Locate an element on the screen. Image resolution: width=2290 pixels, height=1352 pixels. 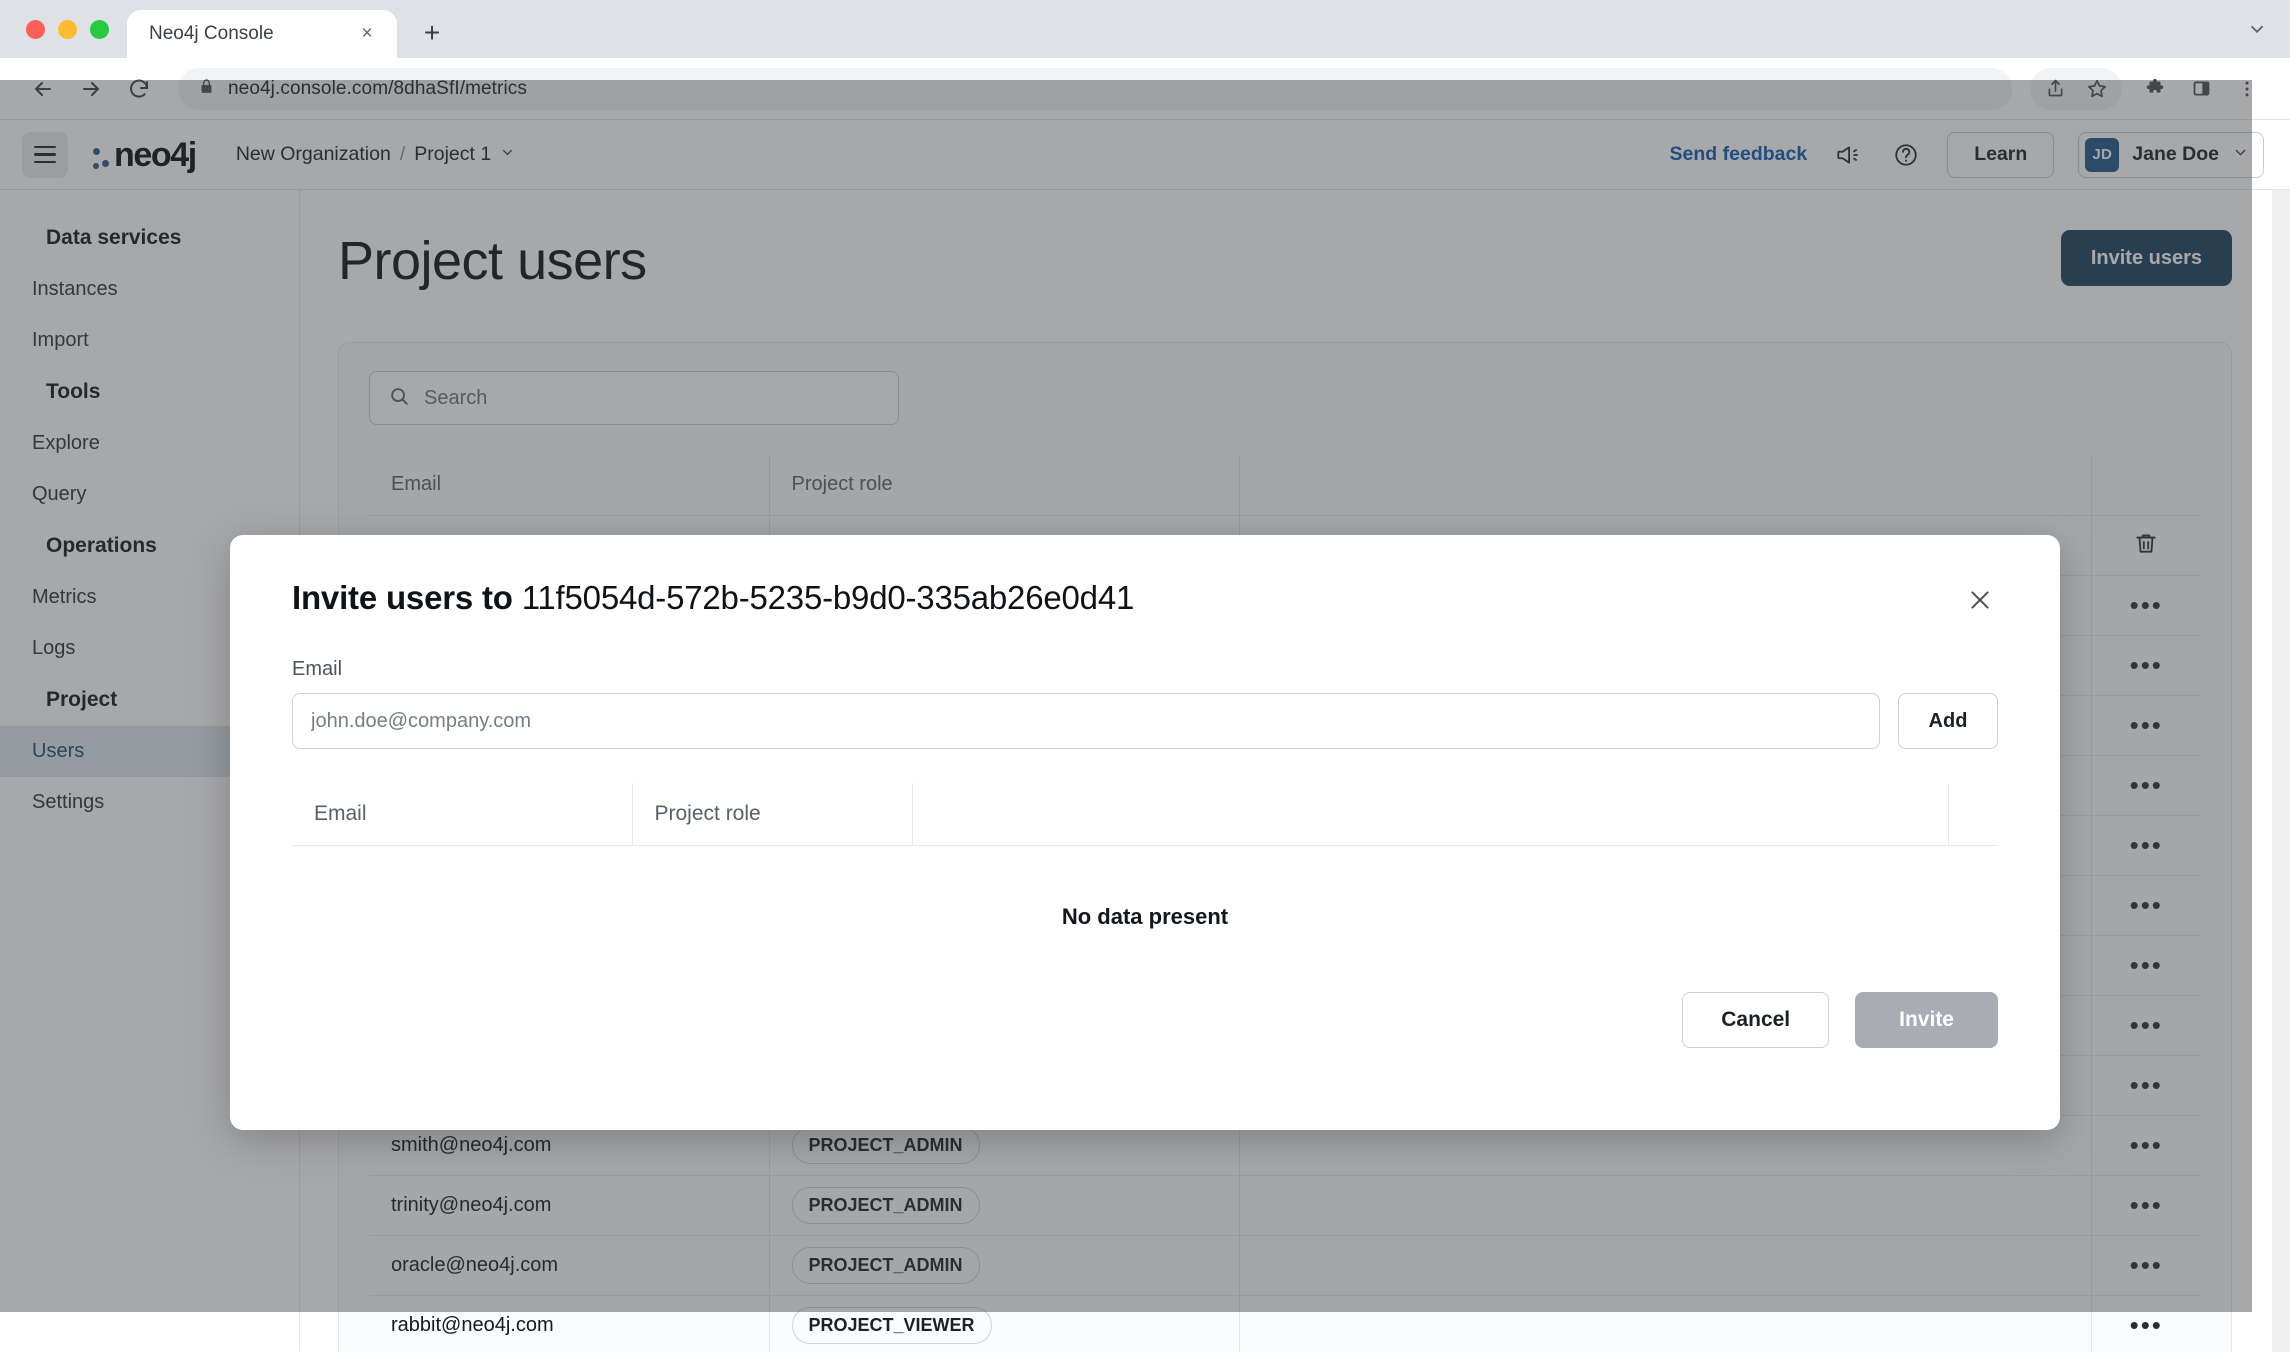
new-tab-button: + is located at coordinates (432, 33).